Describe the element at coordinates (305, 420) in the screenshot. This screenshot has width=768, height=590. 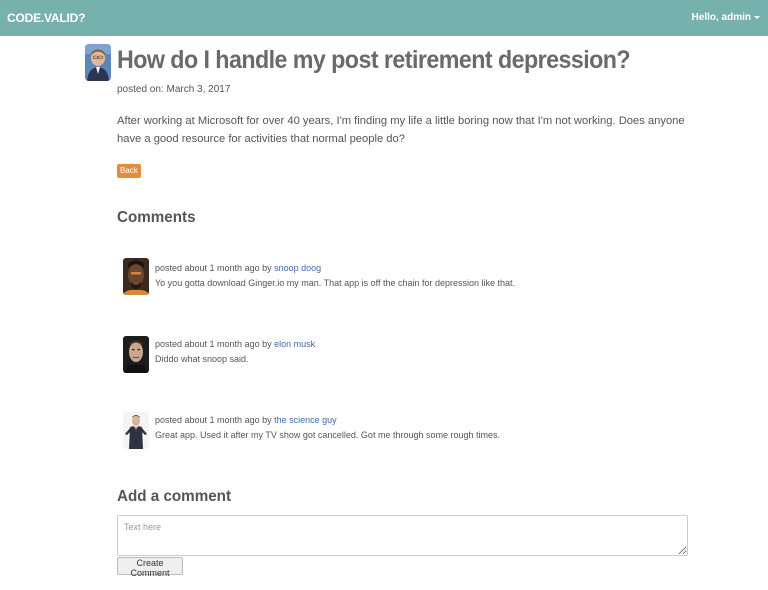
I see `comment-author-link: the science guy` at that location.